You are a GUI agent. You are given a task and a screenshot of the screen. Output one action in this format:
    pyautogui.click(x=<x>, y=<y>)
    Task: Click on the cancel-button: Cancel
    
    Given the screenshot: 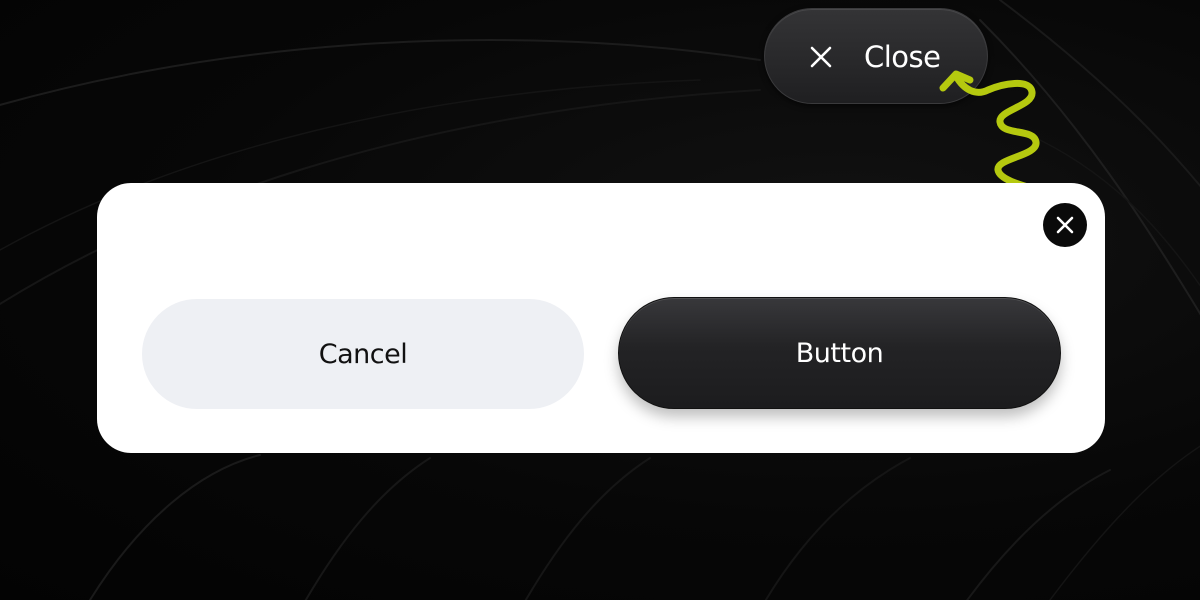 What is the action you would take?
    pyautogui.click(x=363, y=354)
    